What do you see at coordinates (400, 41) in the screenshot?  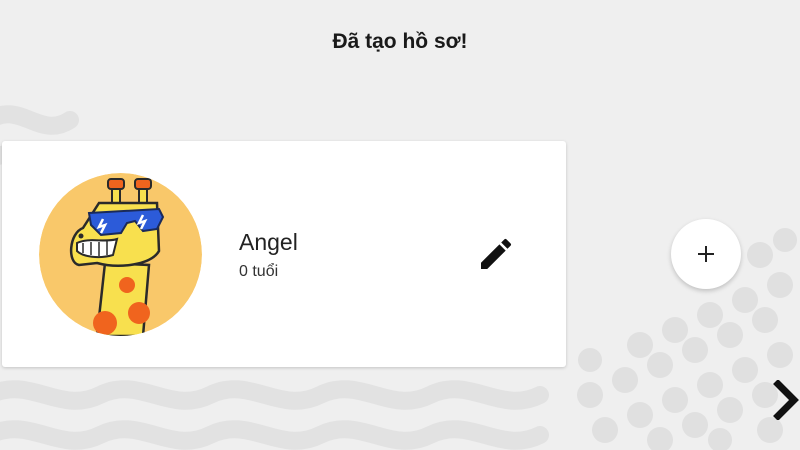 I see `page-title: Đã tạo hồ sơ!` at bounding box center [400, 41].